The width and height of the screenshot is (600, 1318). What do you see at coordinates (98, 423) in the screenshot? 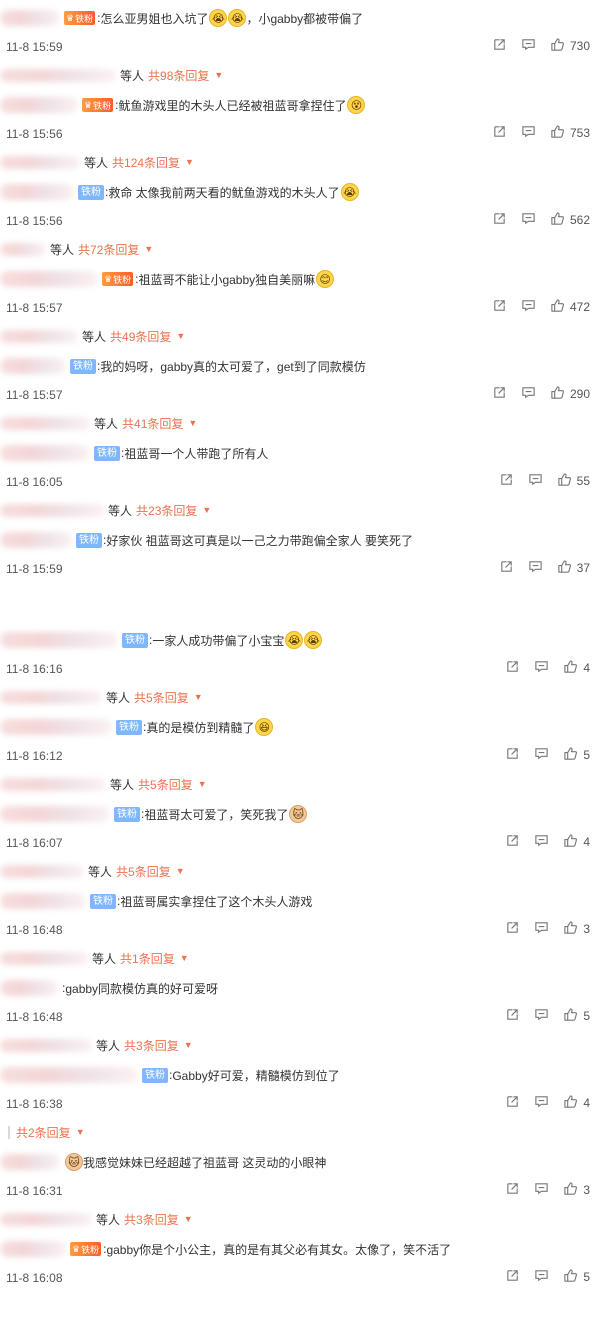
I see `reply-summary: 等人 共41条回复 ▼` at bounding box center [98, 423].